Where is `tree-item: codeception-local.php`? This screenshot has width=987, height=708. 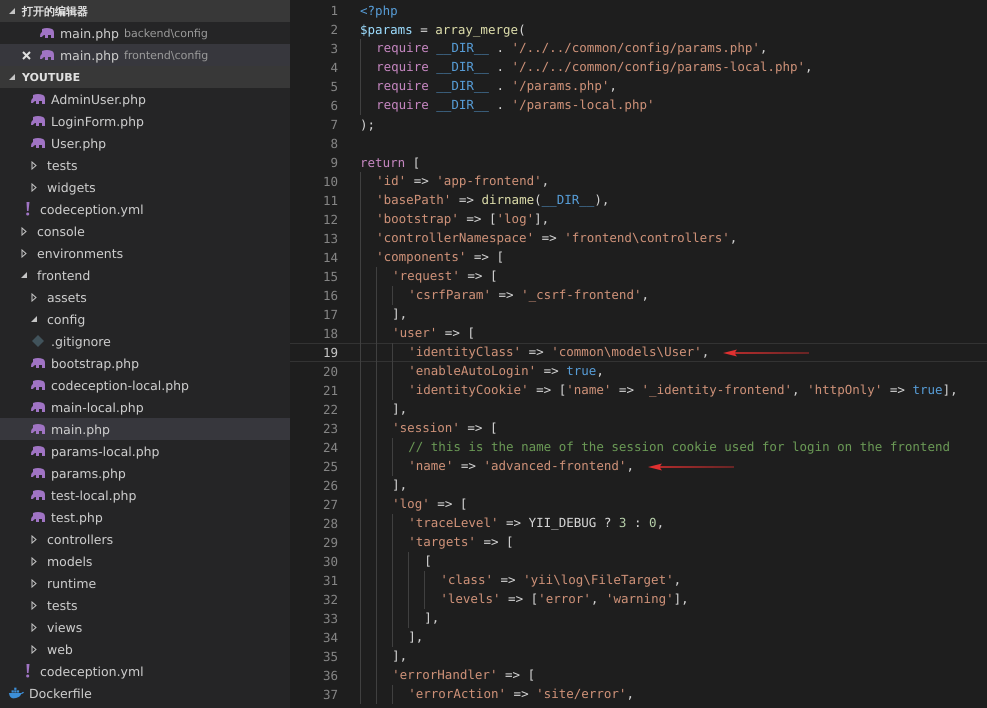
tree-item: codeception-local.php is located at coordinates (145, 385).